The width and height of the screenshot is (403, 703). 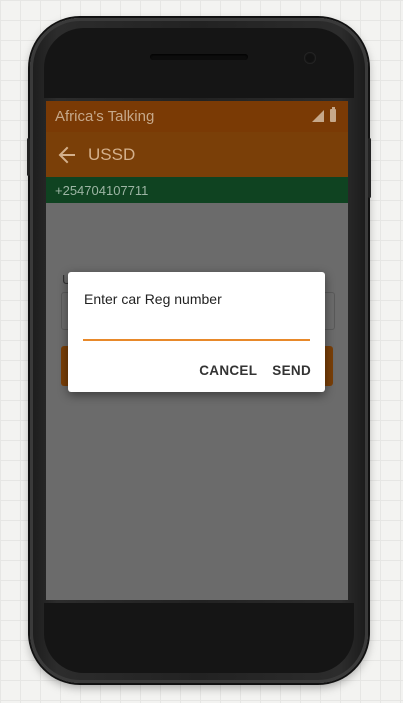 I want to click on cancel-button: CANCEL, so click(x=228, y=370).